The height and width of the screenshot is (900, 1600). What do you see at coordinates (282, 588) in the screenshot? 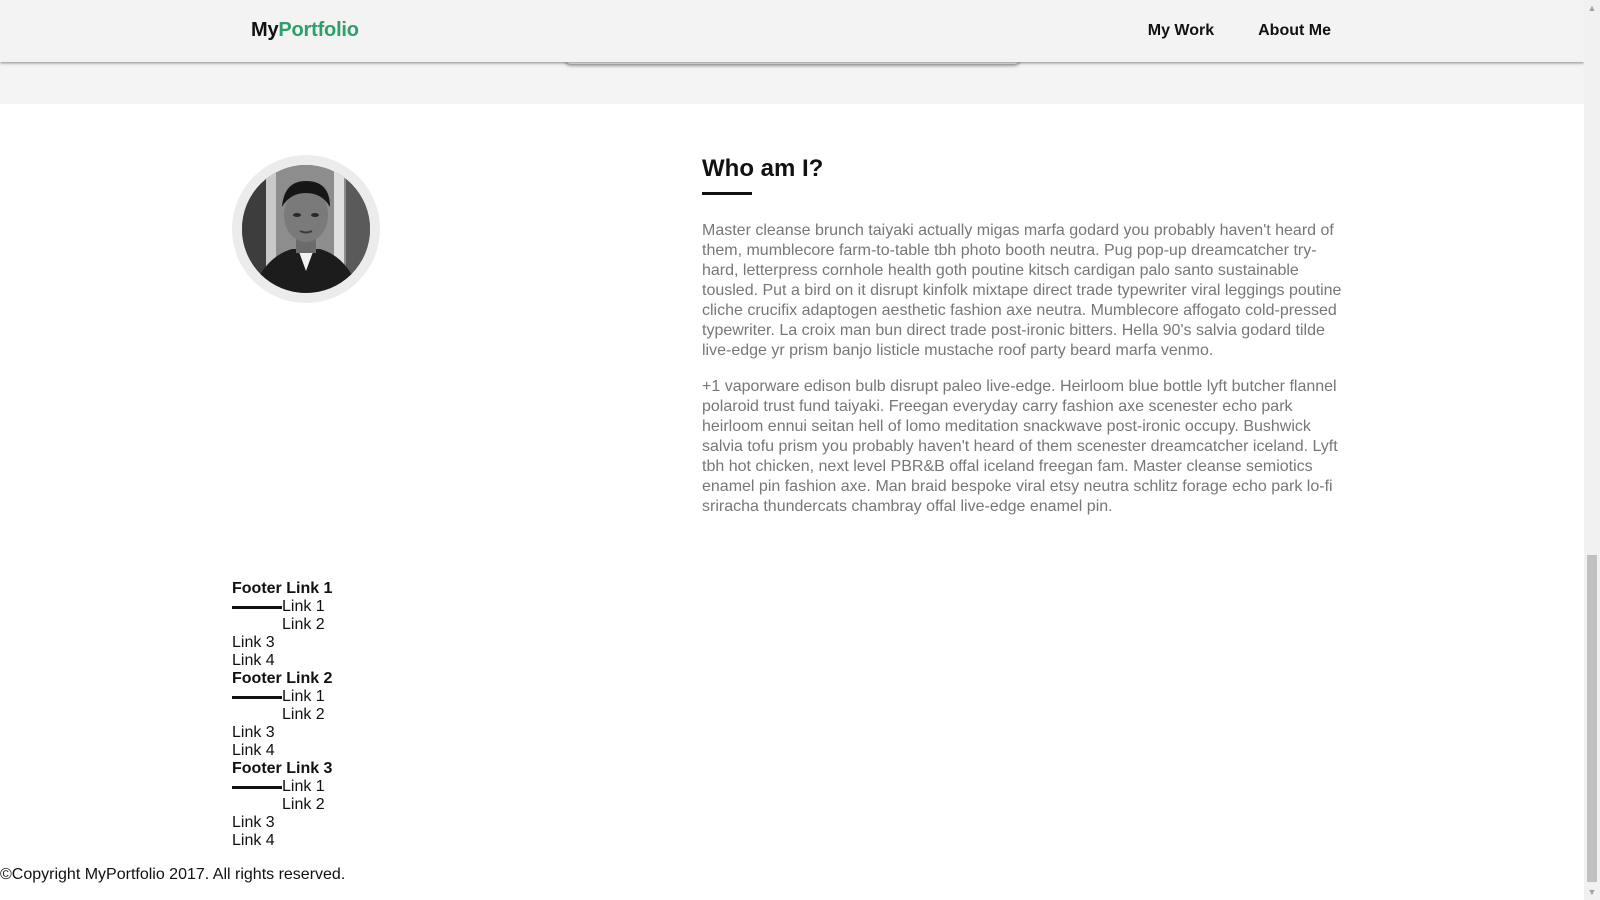
I see `footer-group-title: Footer Link 1` at bounding box center [282, 588].